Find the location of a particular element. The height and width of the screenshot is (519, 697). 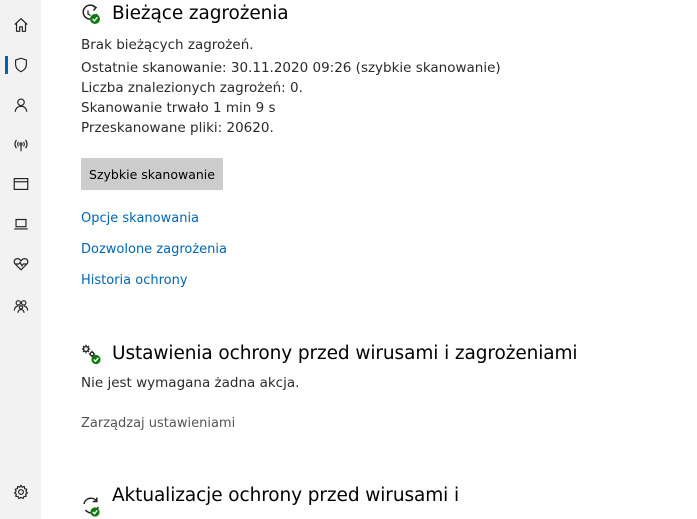

sidebar-item-settings is located at coordinates (20, 492).